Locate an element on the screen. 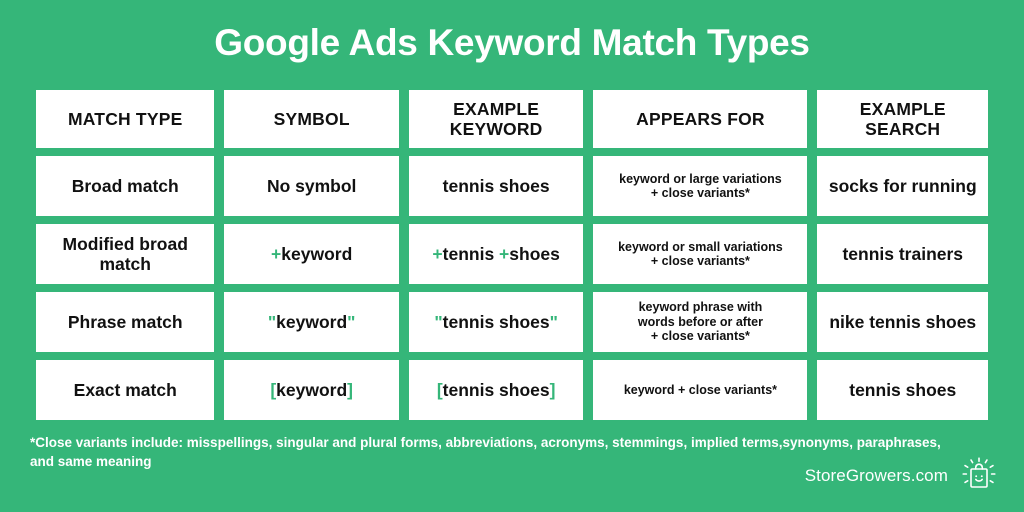  text-line: Broad match is located at coordinates (125, 186).